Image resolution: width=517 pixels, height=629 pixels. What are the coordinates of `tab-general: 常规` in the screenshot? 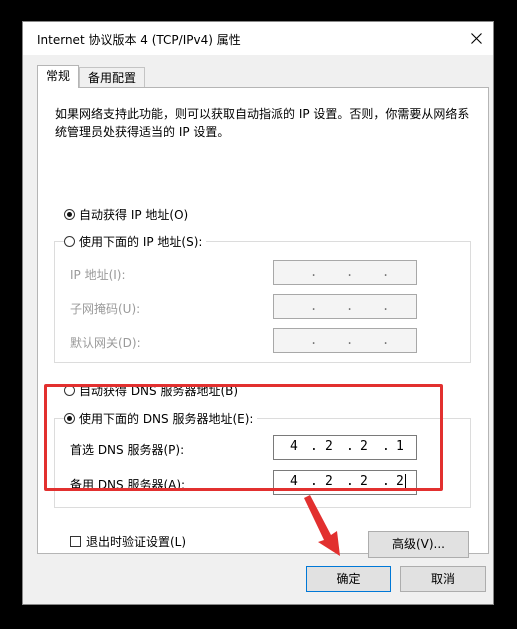 It's located at (58, 76).